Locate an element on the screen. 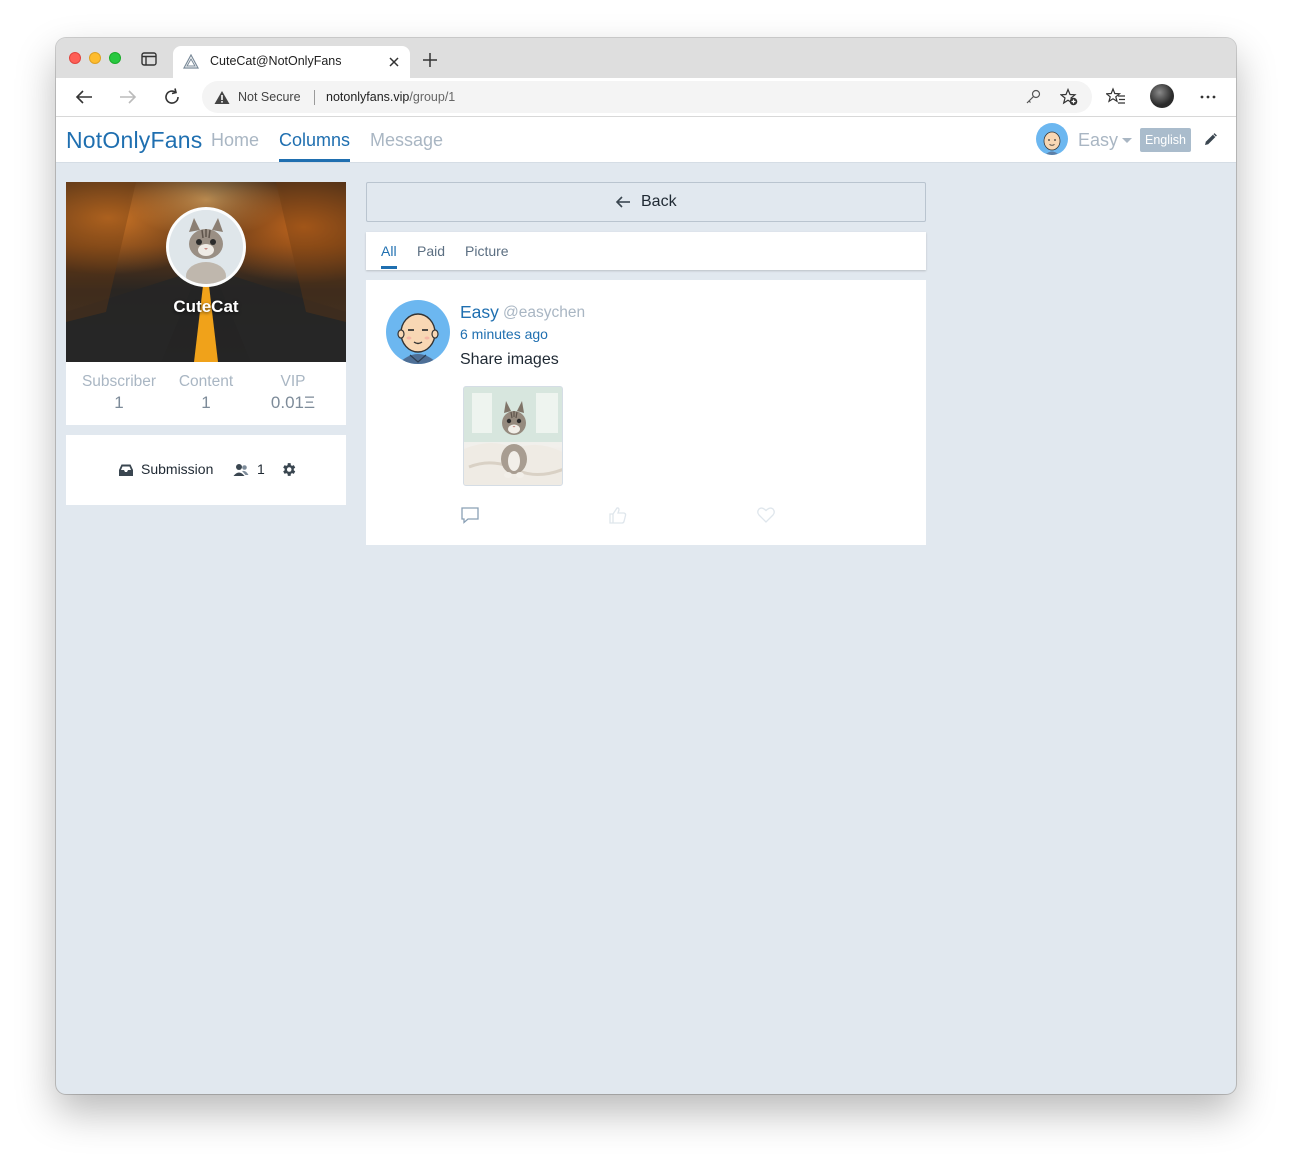 The image size is (1292, 1169). pencil-icon is located at coordinates (1211, 139).